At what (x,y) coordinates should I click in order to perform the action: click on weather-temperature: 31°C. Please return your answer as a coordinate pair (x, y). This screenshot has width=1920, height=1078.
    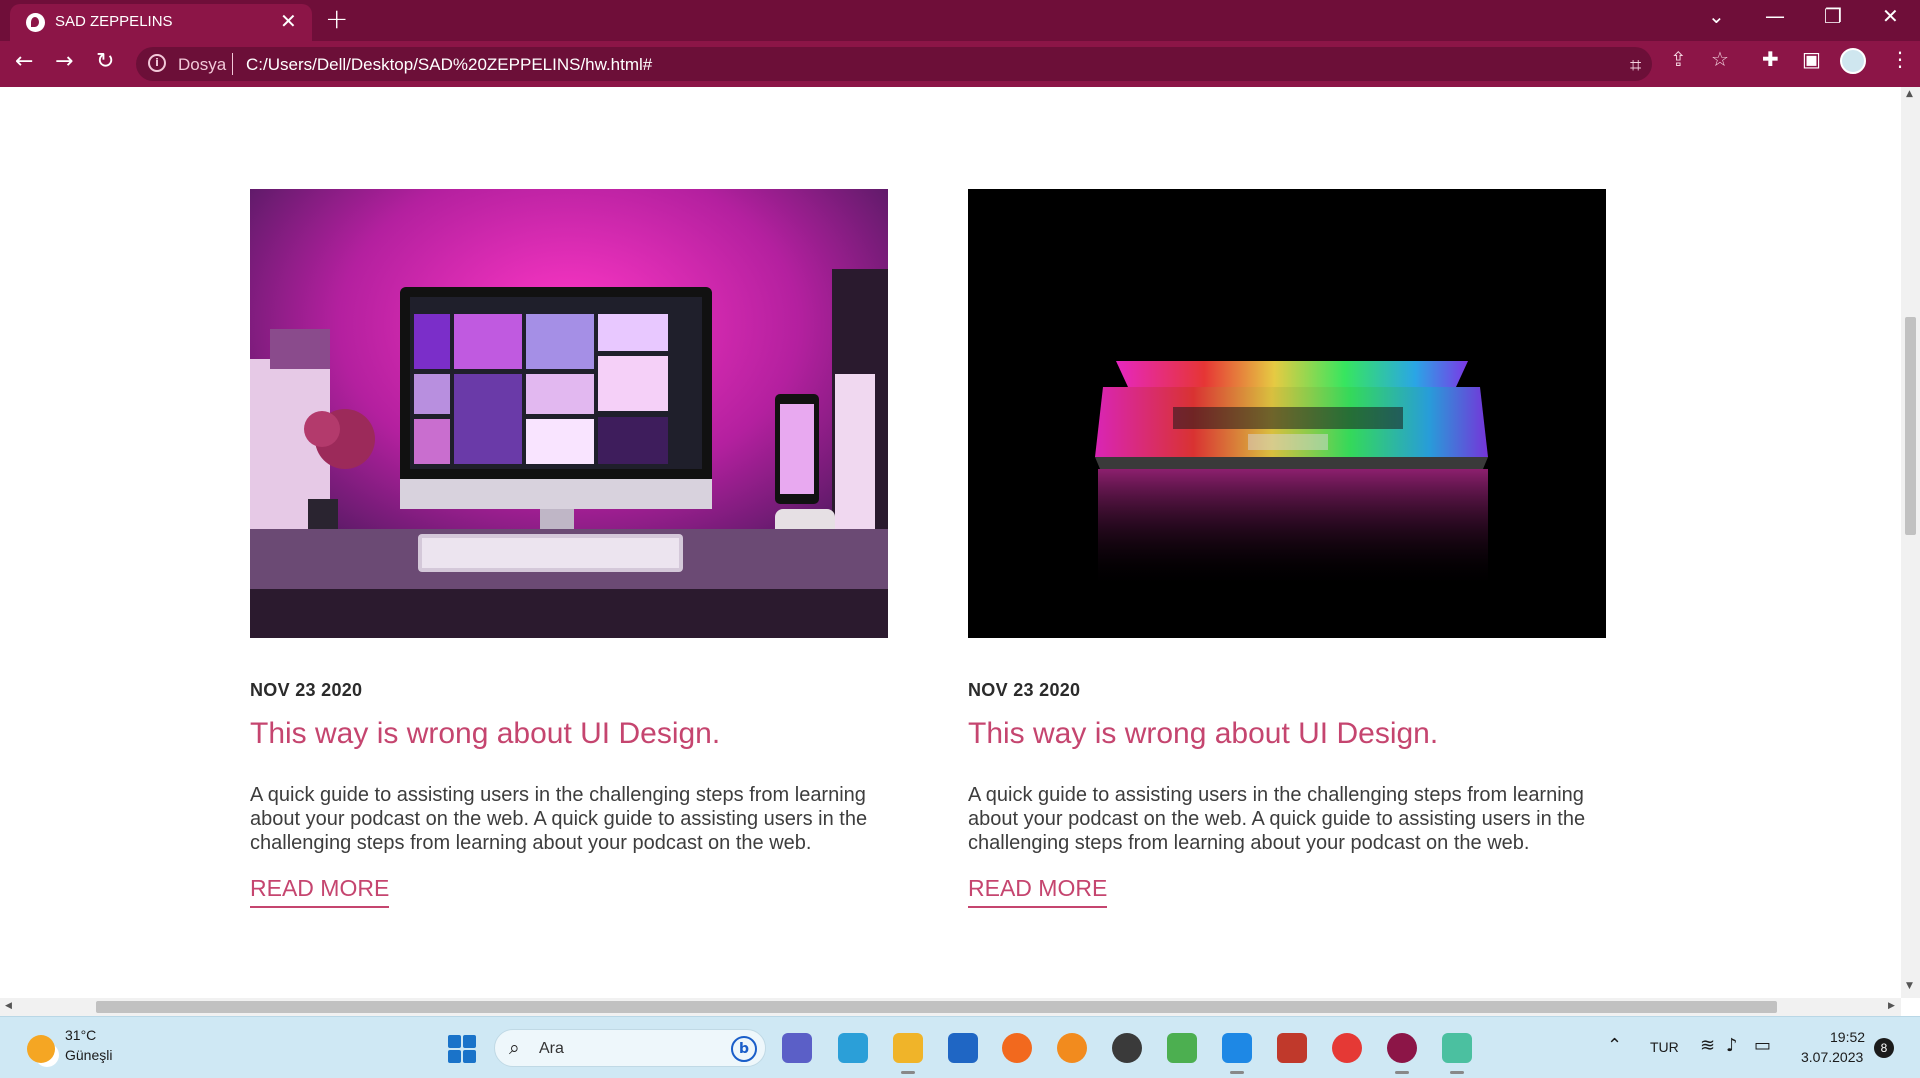
    Looking at the image, I should click on (80, 1035).